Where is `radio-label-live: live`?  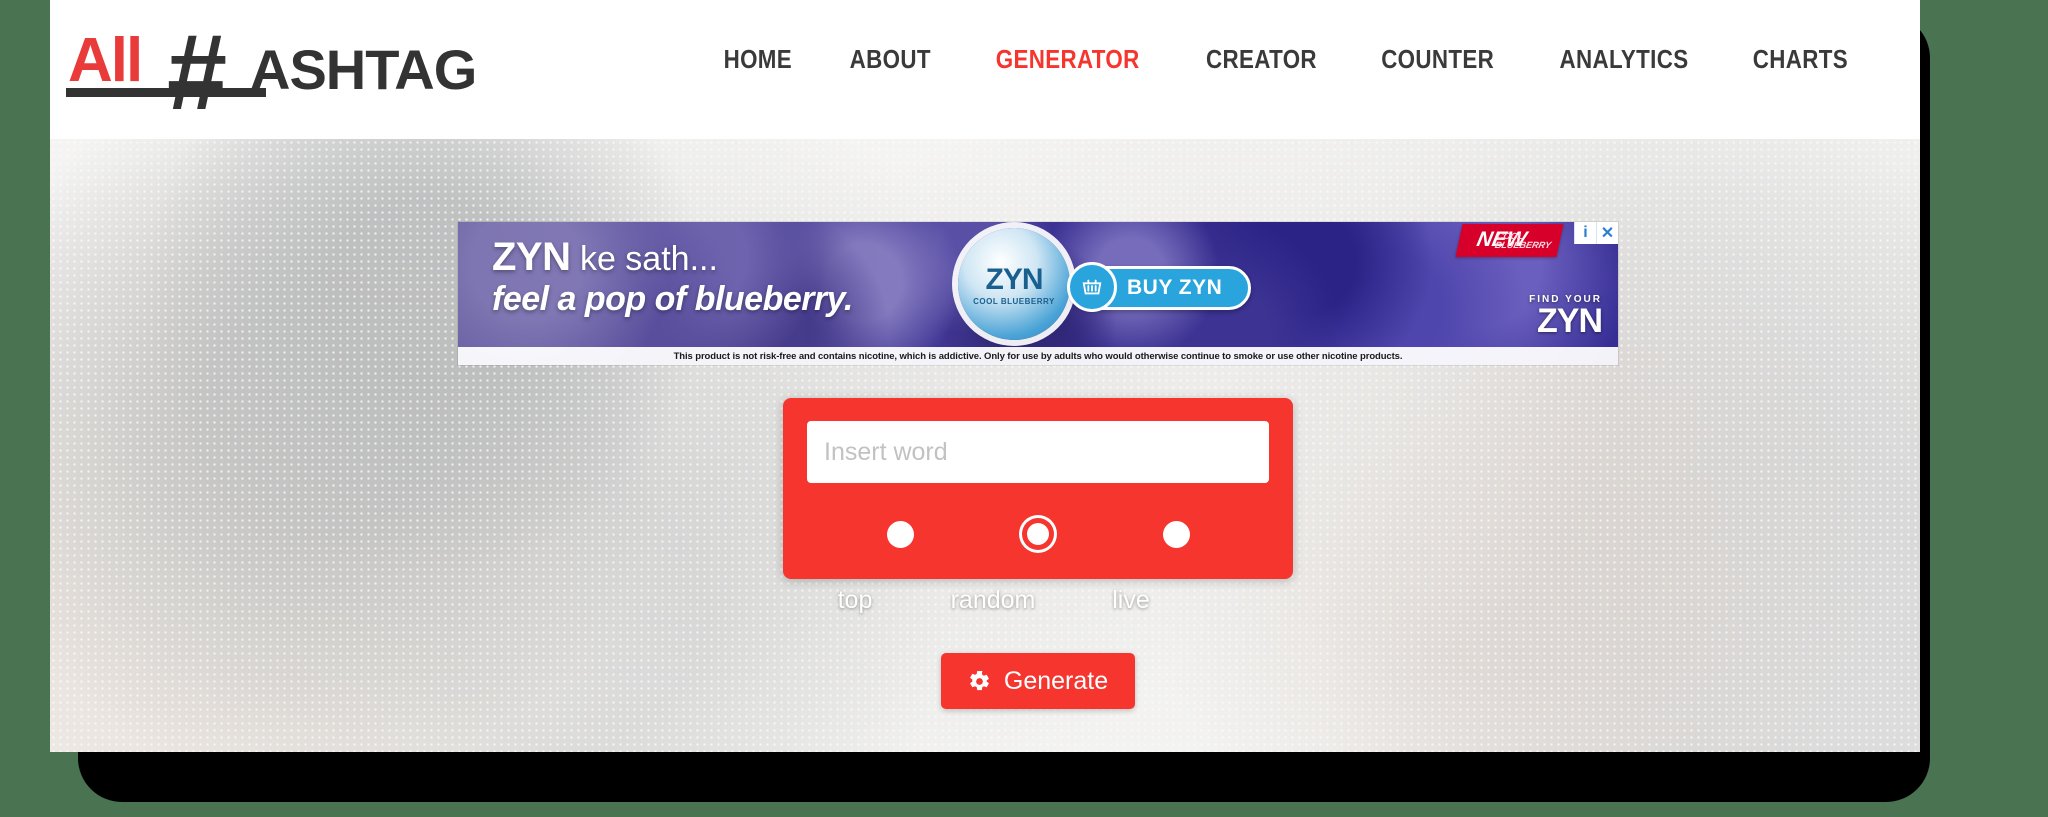 radio-label-live: live is located at coordinates (1131, 600).